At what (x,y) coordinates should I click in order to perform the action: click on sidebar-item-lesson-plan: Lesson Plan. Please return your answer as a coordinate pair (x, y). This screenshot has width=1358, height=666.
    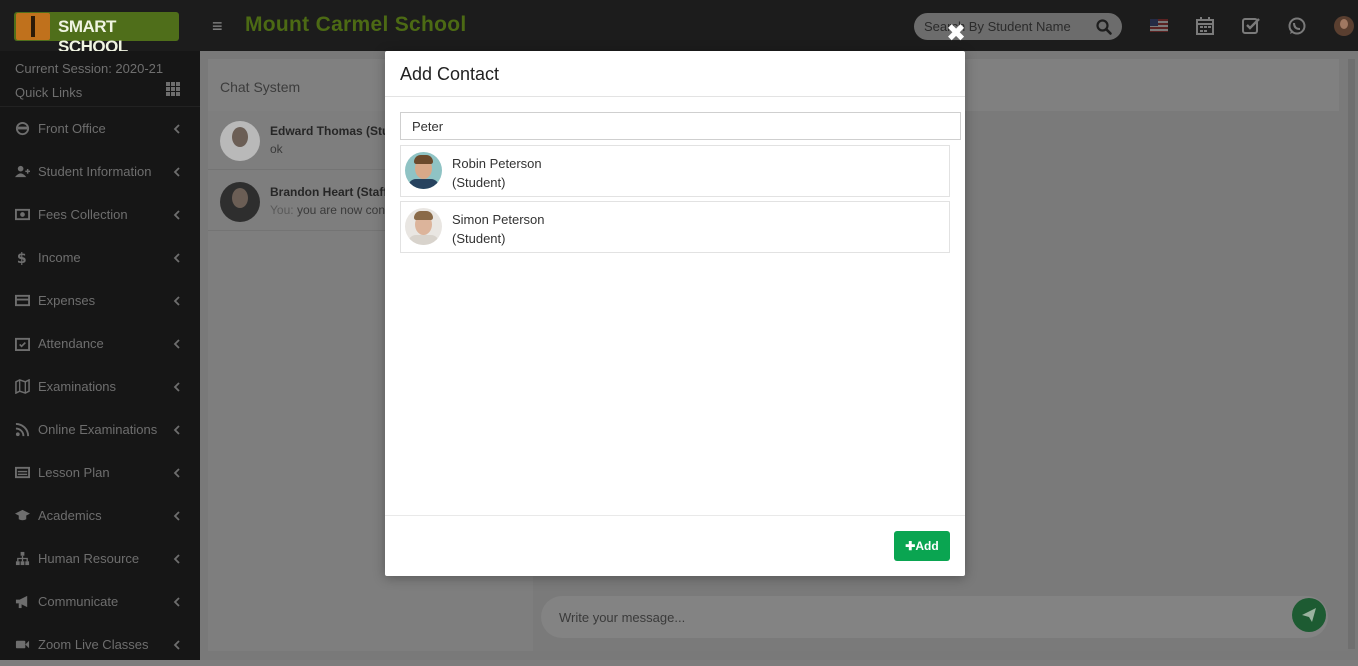
    Looking at the image, I should click on (100, 472).